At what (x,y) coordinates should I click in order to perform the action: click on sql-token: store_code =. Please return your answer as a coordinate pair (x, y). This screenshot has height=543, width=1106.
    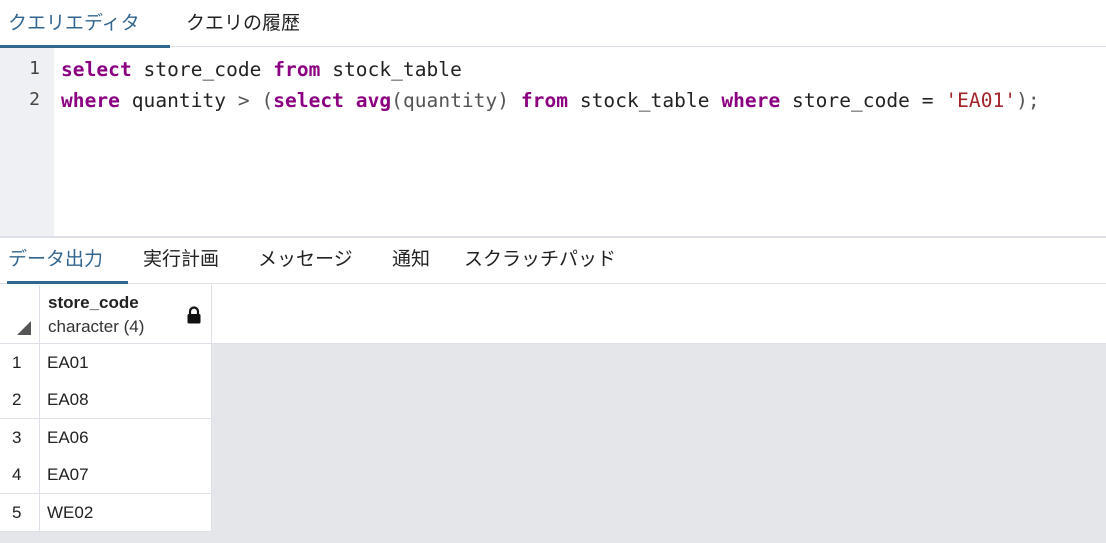
    Looking at the image, I should click on (863, 100).